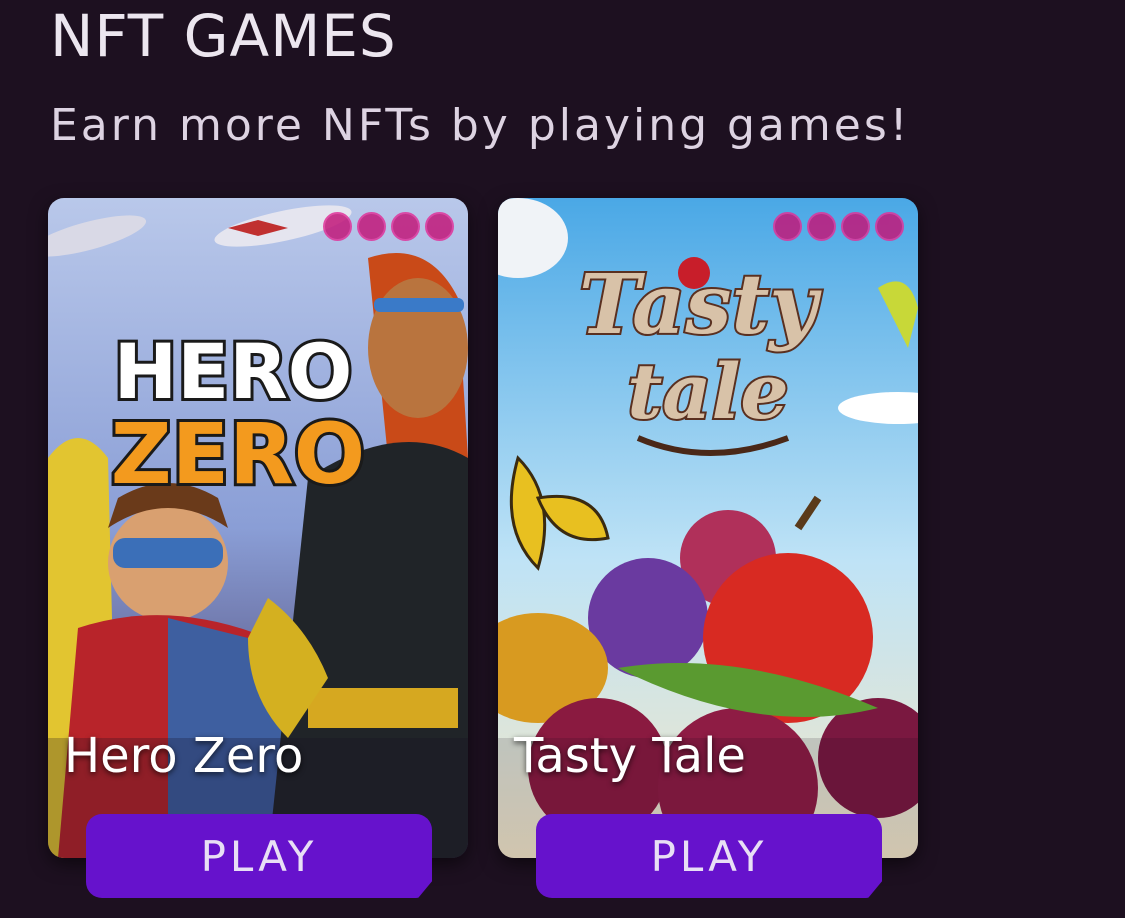 This screenshot has height=918, width=1125. Describe the element at coordinates (259, 856) in the screenshot. I see `play-button-hero-zero: PLAY` at that location.